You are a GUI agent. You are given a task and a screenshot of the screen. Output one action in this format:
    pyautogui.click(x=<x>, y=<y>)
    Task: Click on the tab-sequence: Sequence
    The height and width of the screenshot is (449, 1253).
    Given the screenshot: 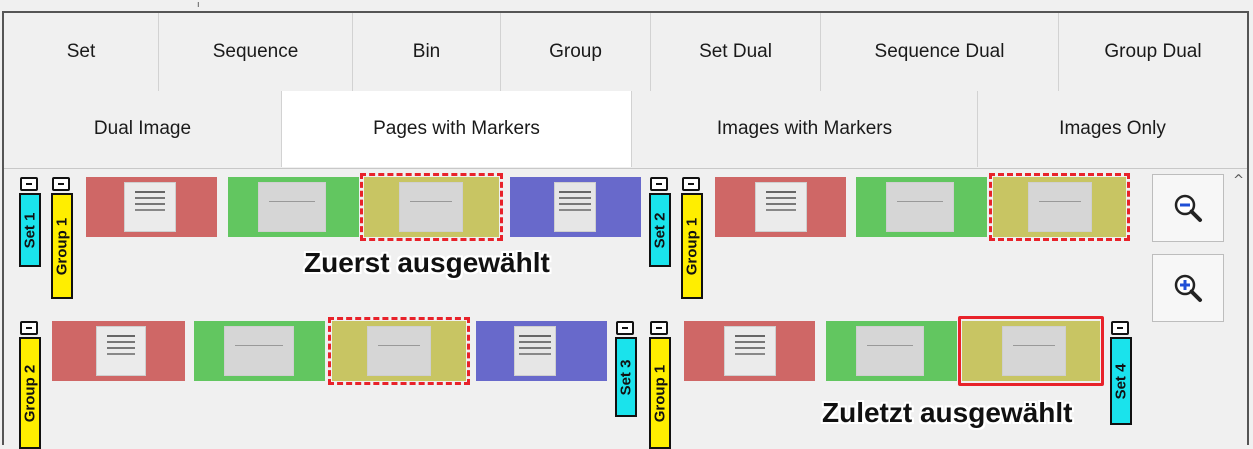 What is the action you would take?
    pyautogui.click(x=256, y=52)
    